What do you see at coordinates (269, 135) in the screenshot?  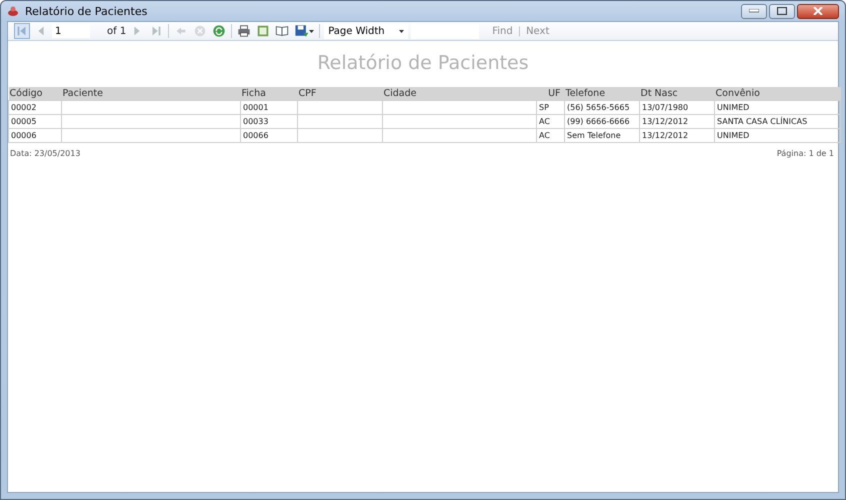 I see `table-cell: 00066` at bounding box center [269, 135].